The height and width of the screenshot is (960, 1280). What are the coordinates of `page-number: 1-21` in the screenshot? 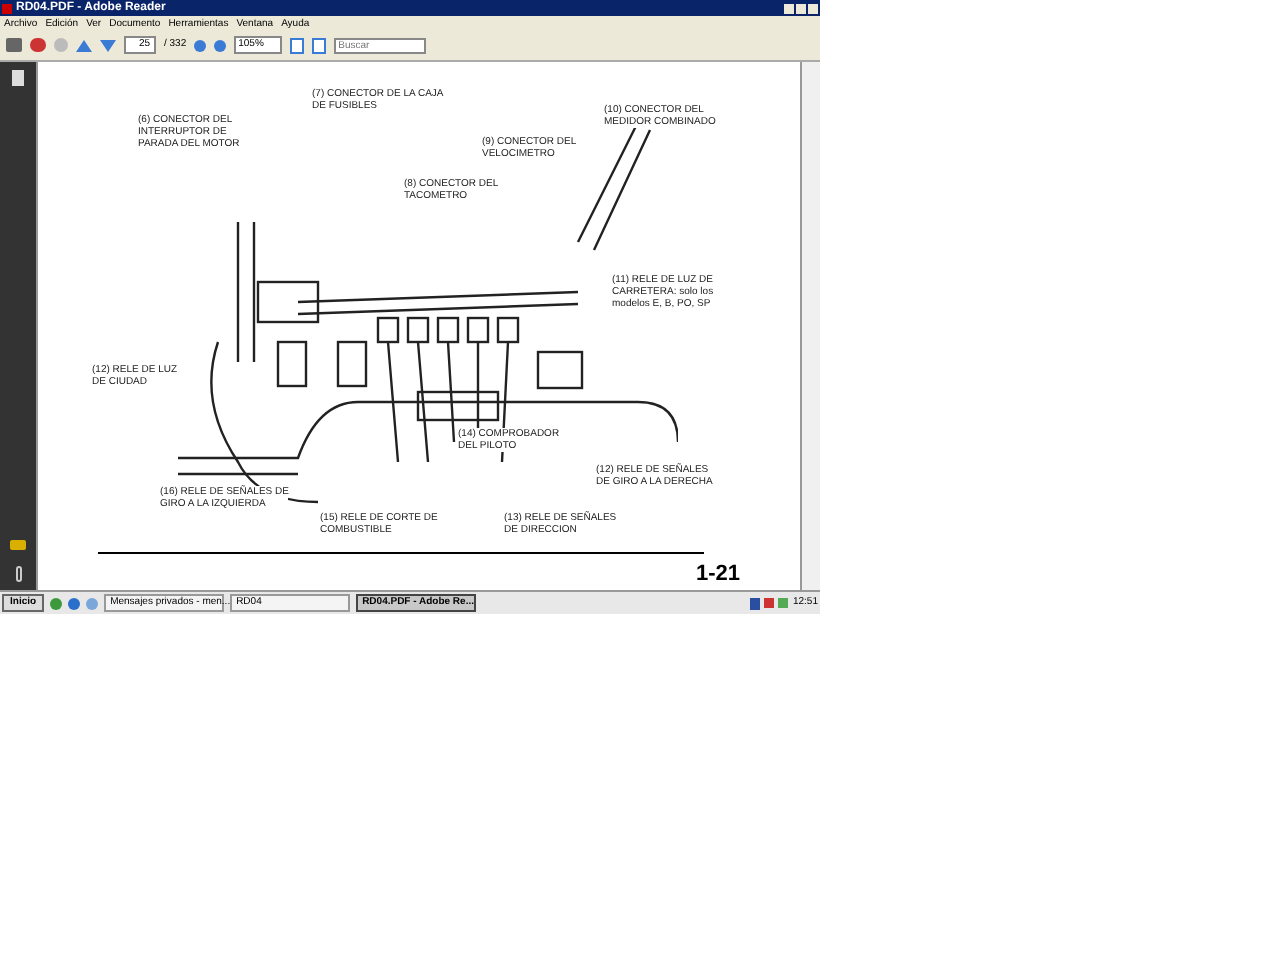 It's located at (717, 575).